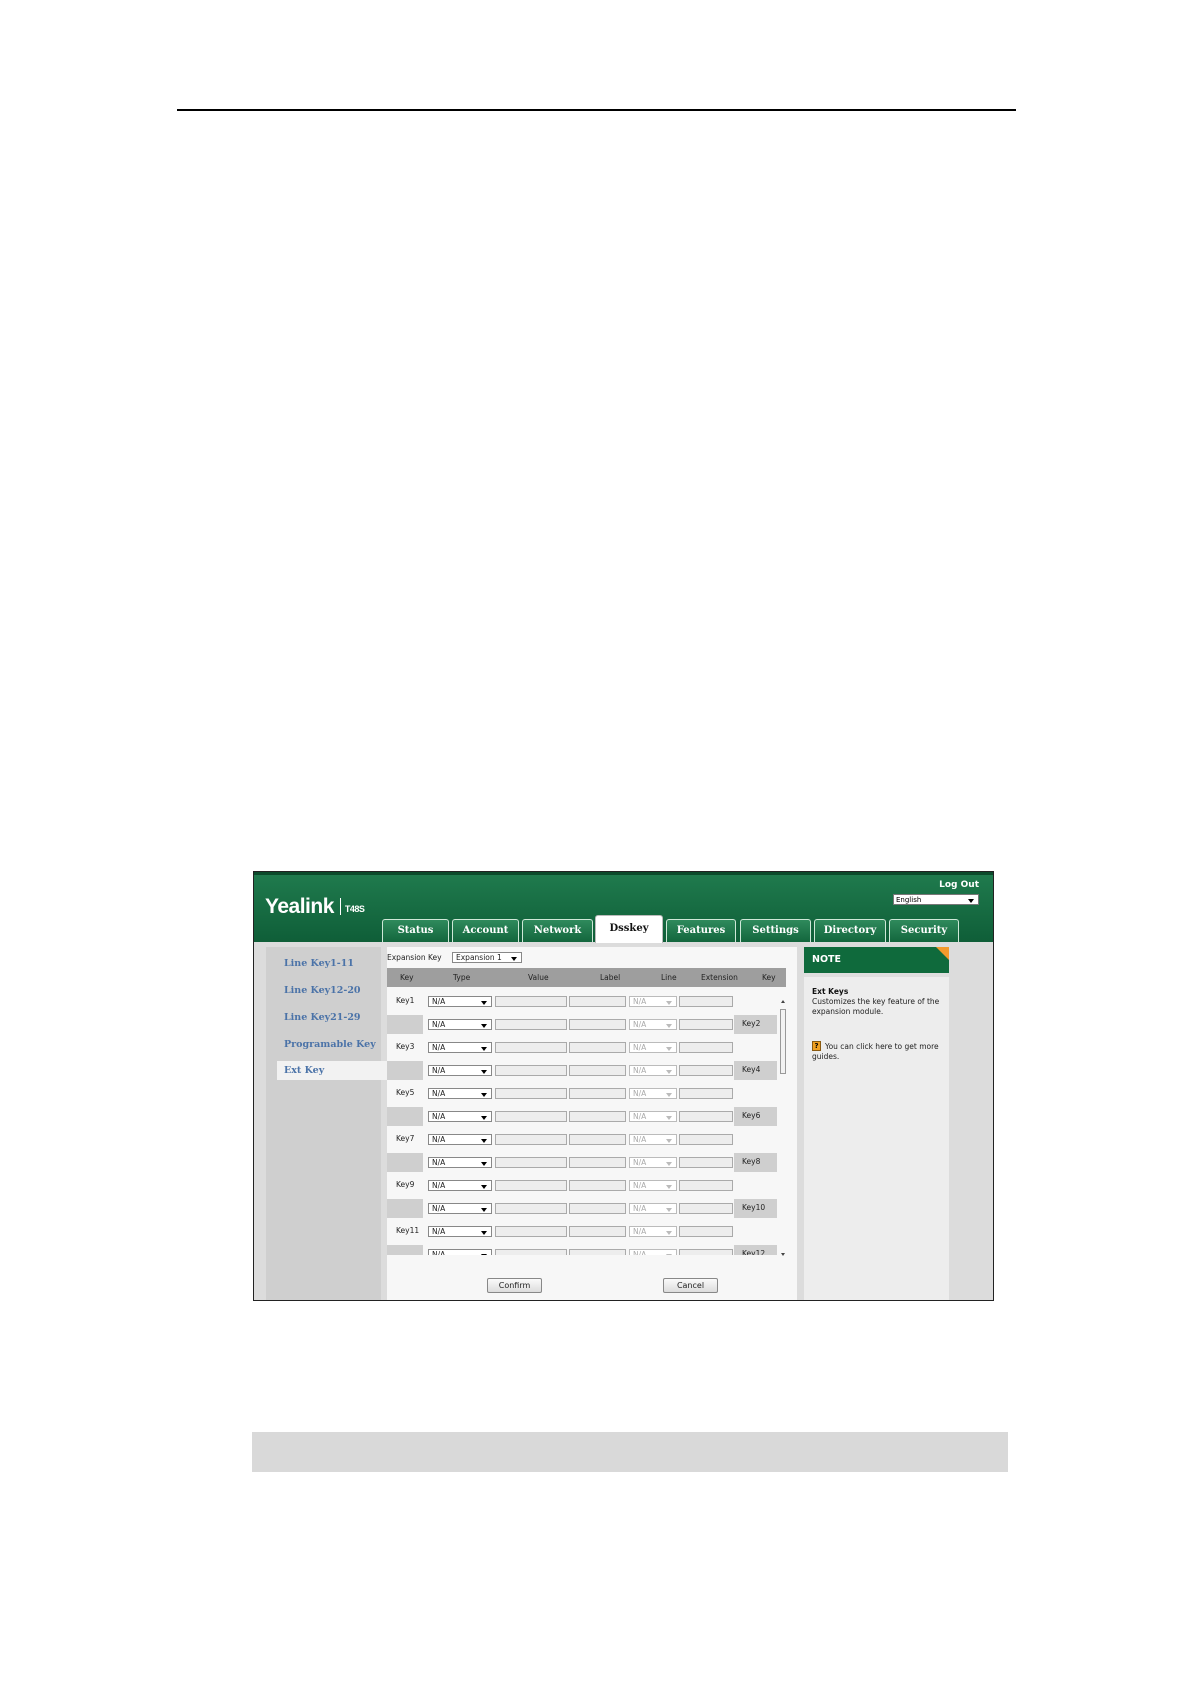 The height and width of the screenshot is (1684, 1191). I want to click on cancel-button: Cancel, so click(690, 1285).